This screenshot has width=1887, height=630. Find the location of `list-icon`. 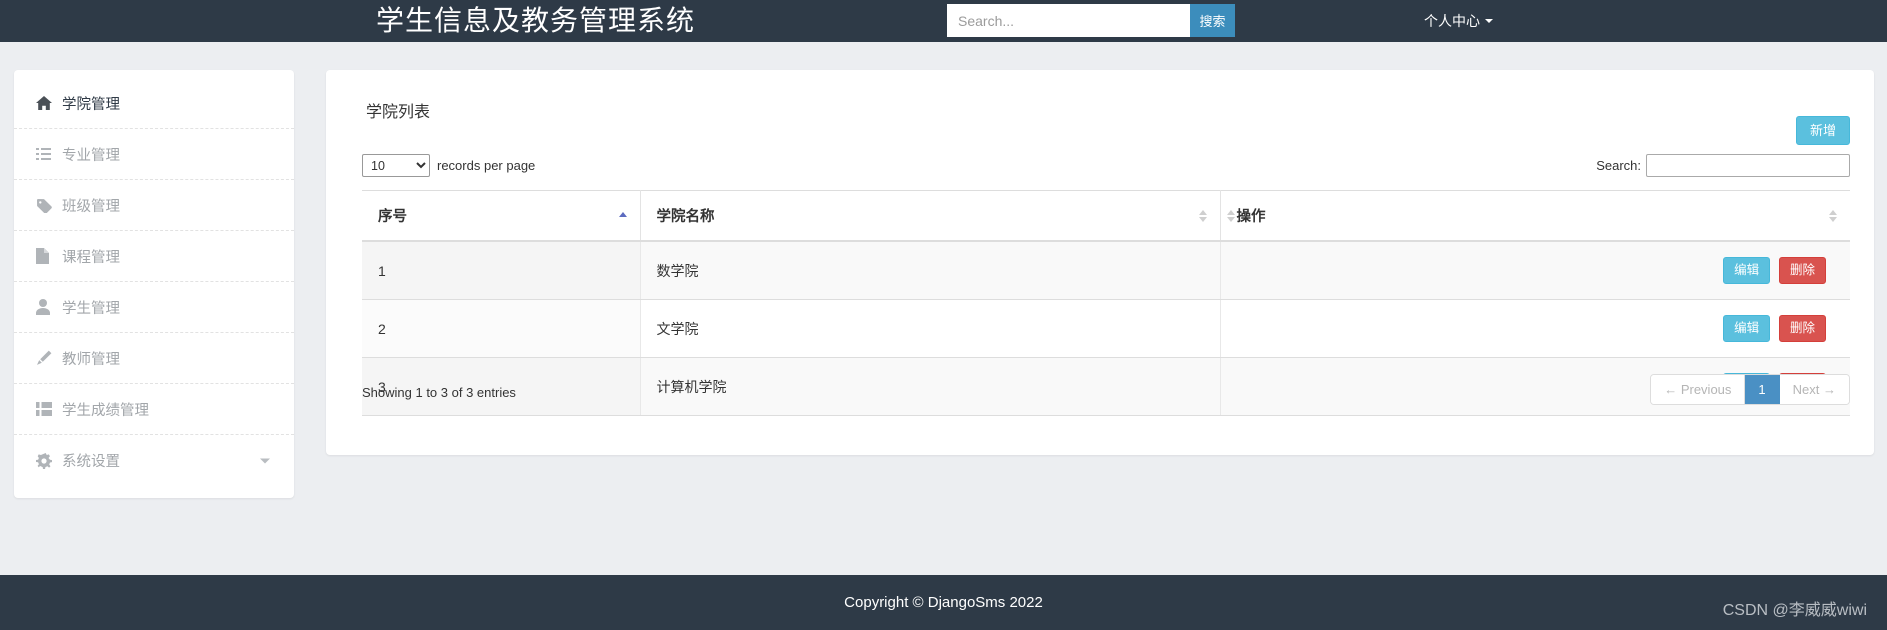

list-icon is located at coordinates (47, 154).